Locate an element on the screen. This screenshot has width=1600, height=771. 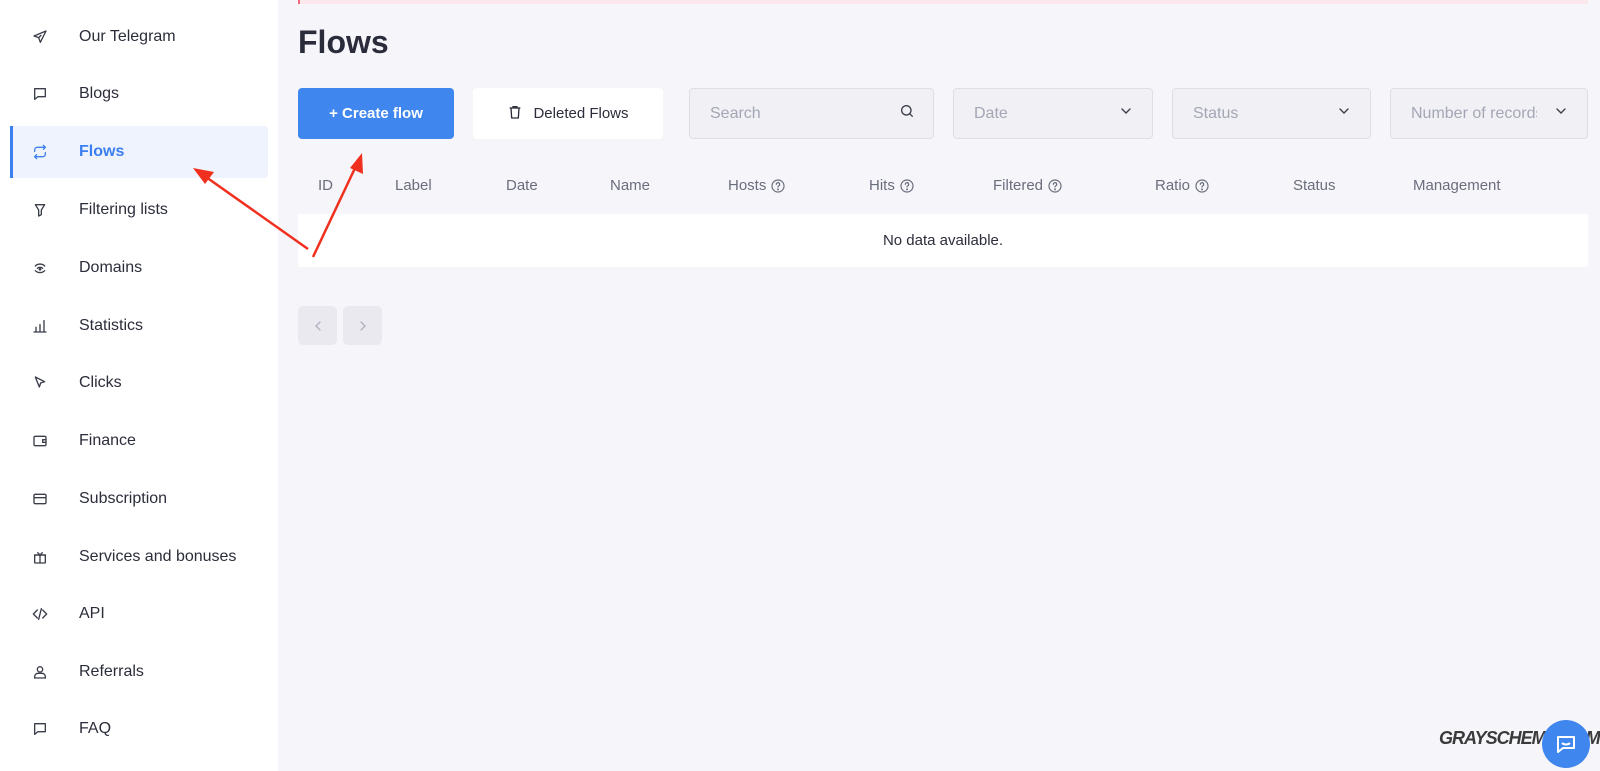
sidebar-item-label: Statistics is located at coordinates (111, 325).